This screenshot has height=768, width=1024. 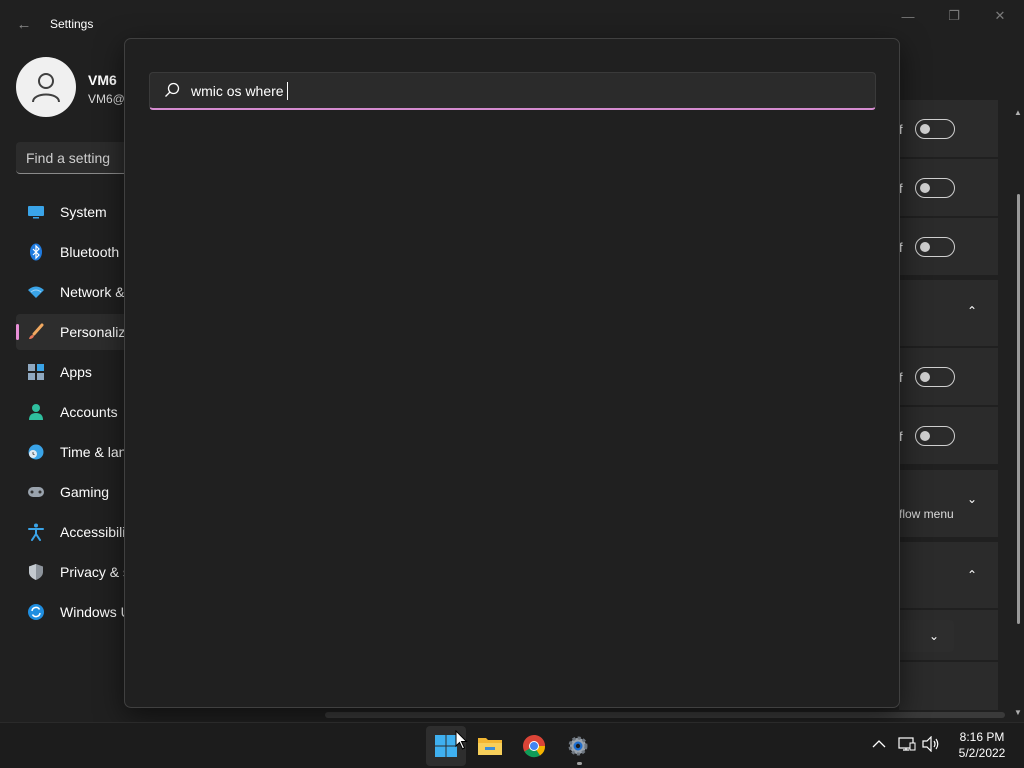 I want to click on back-arrow-icon: ←, so click(x=24, y=24).